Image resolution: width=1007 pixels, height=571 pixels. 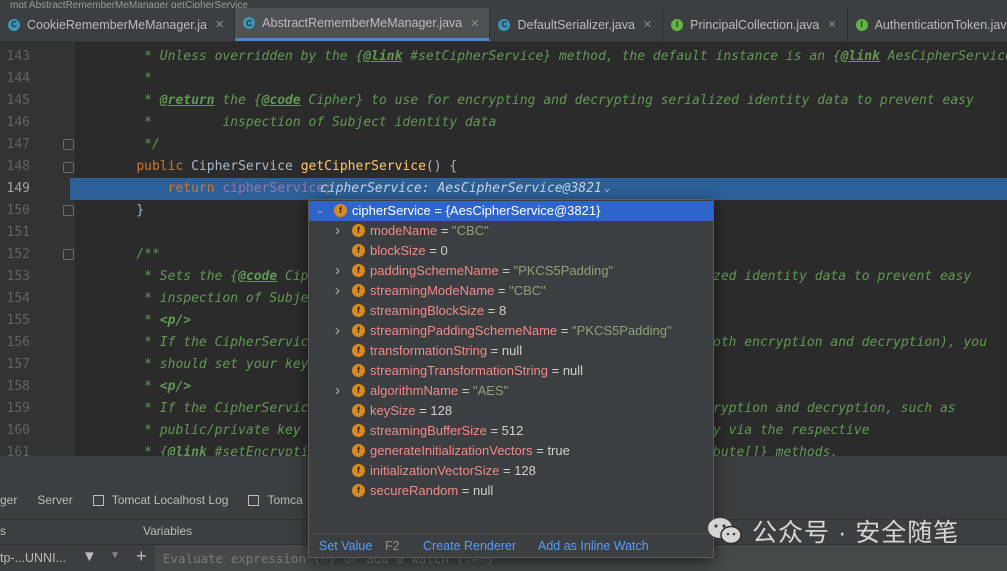 What do you see at coordinates (414, 390) in the screenshot?
I see `field-name: algorithmName` at bounding box center [414, 390].